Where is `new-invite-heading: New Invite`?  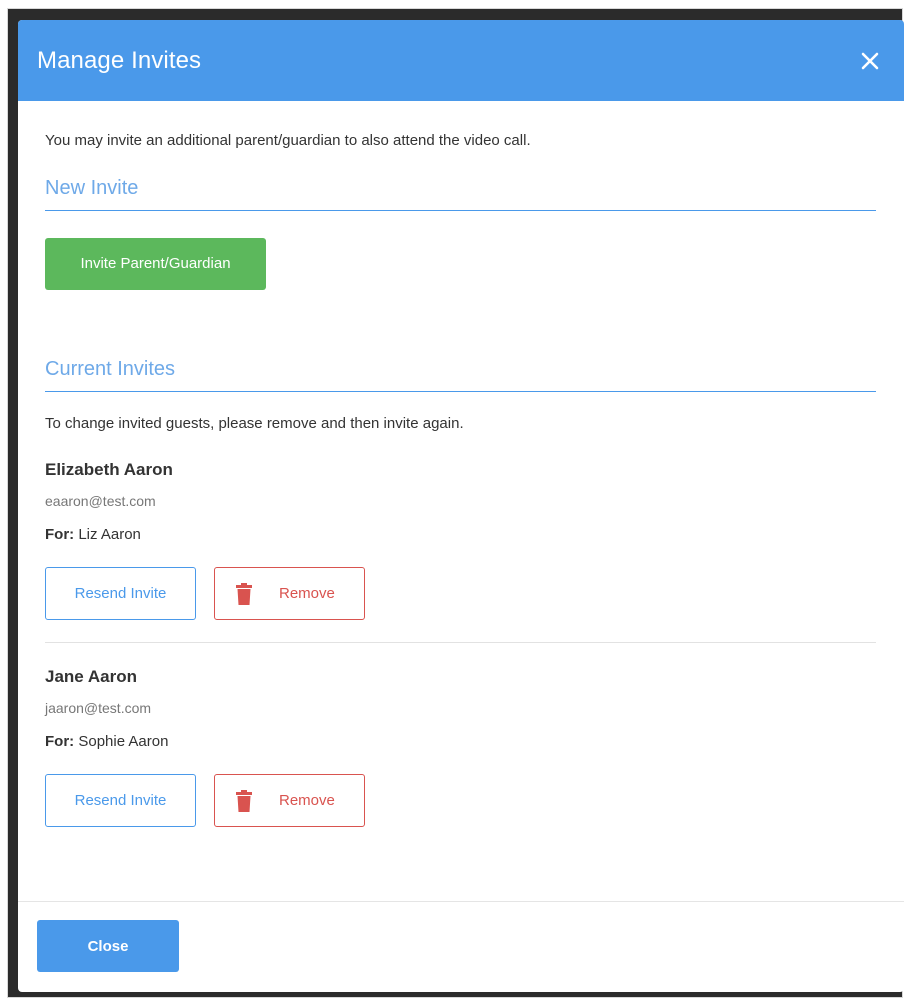 new-invite-heading: New Invite is located at coordinates (460, 194).